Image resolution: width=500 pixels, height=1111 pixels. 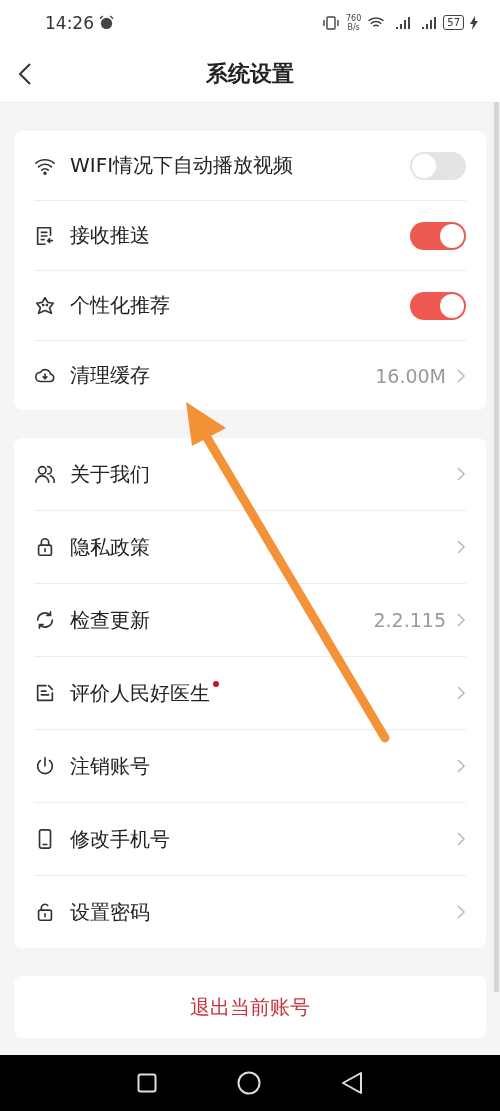 What do you see at coordinates (120, 839) in the screenshot?
I see `setting-label: 修改手机号` at bounding box center [120, 839].